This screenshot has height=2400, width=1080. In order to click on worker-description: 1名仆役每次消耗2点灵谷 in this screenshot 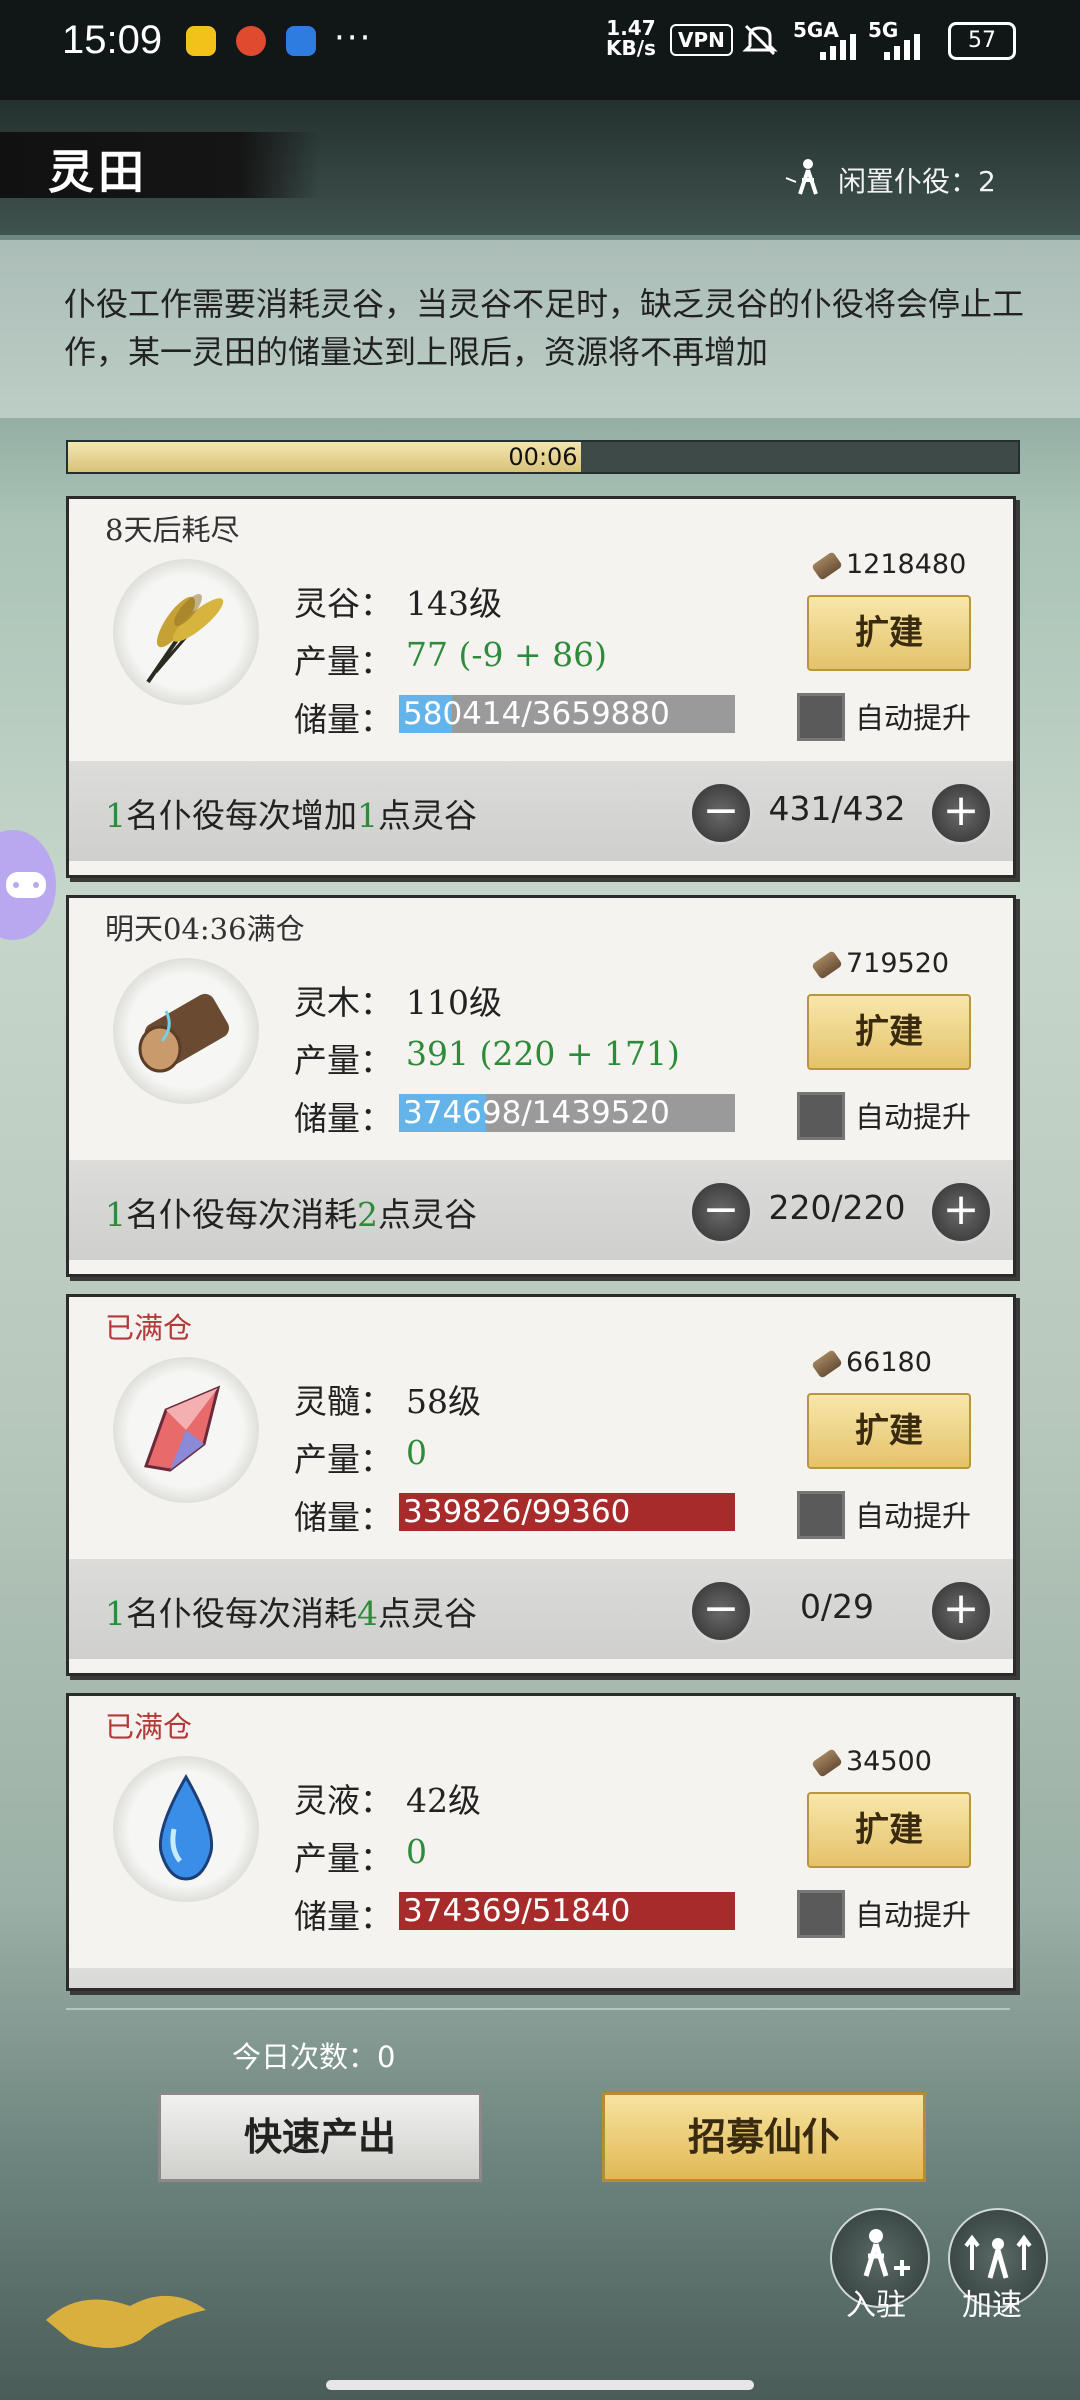, I will do `click(291, 1212)`.